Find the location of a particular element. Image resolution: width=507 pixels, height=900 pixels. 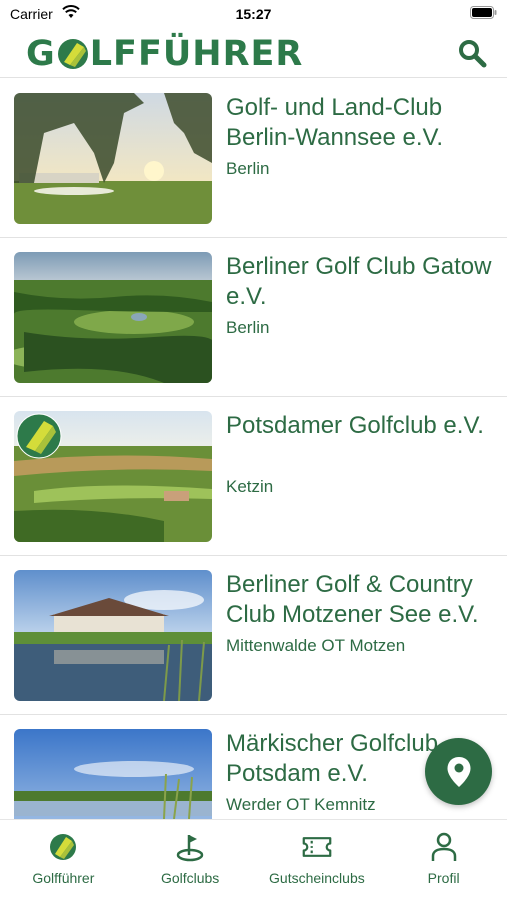

tab-label: Golfführer is located at coordinates (63, 878).